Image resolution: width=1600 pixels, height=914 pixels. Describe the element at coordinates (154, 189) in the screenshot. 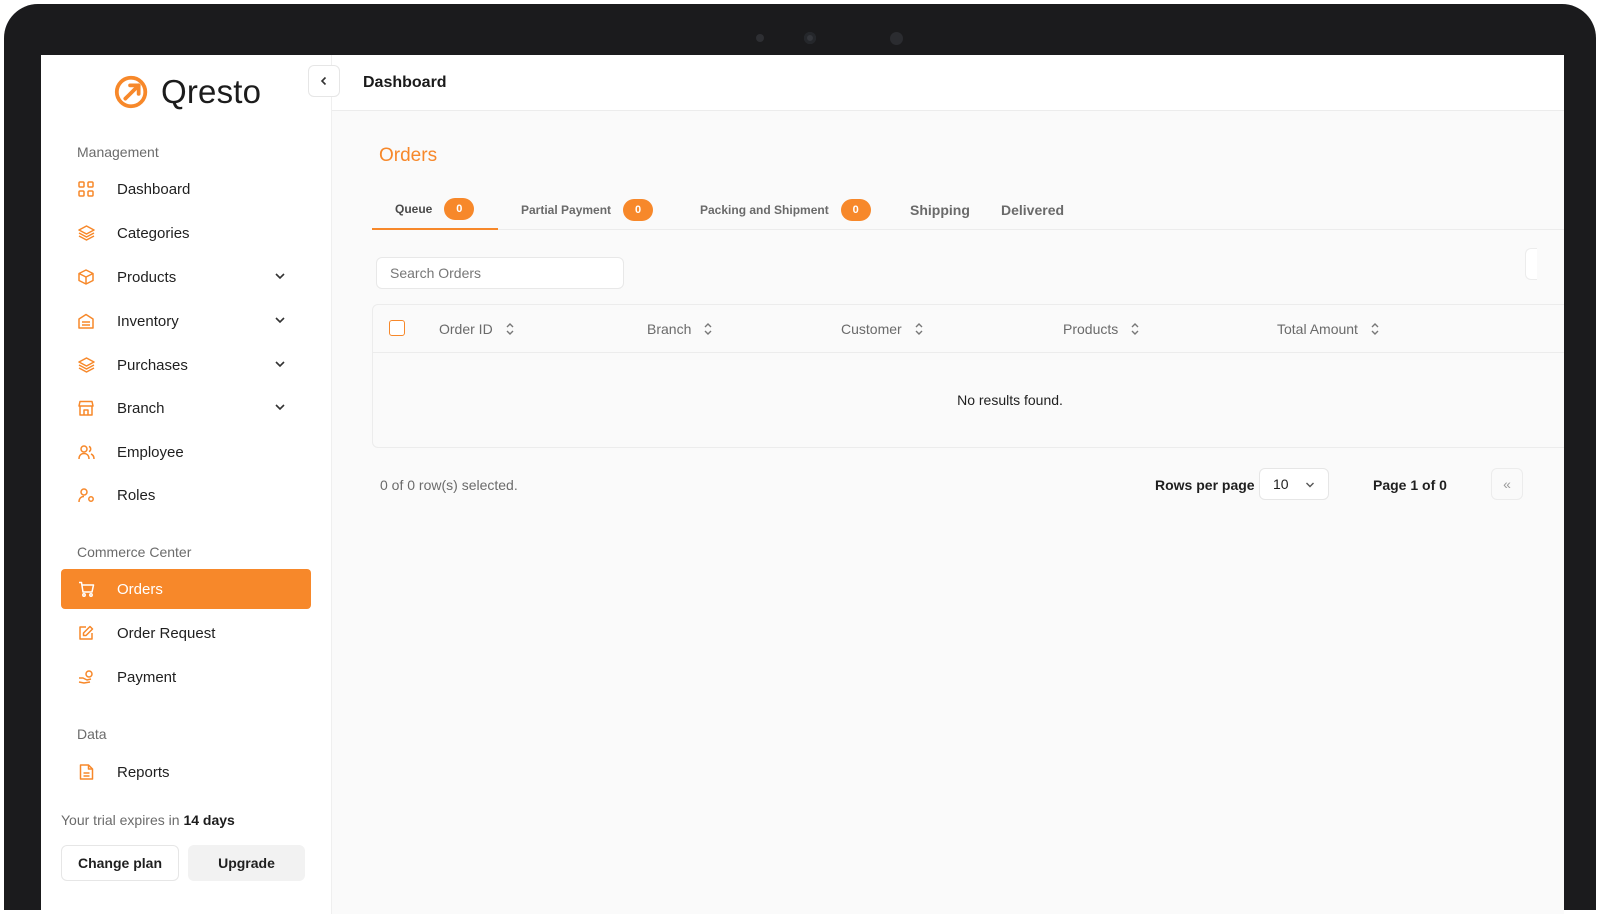

I see `sidebar-item-label: Dashboard` at that location.